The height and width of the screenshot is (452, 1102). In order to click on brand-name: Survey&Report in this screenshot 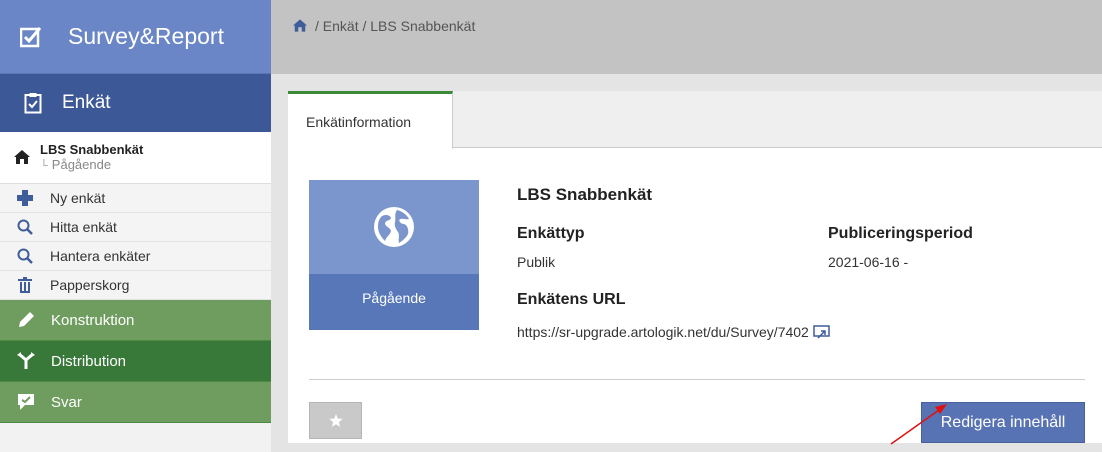, I will do `click(146, 36)`.